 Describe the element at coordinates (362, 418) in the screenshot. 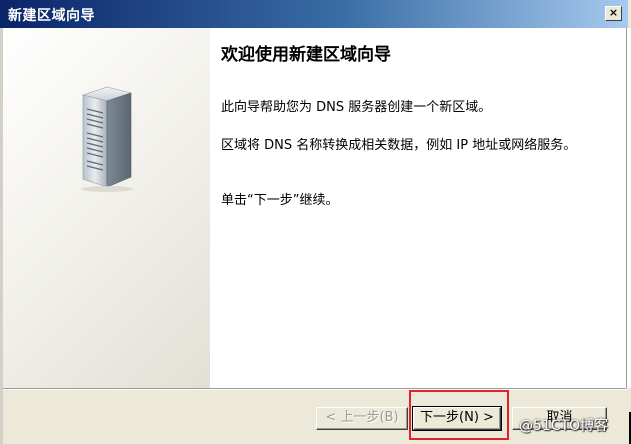

I see `back-button: < 上一步(B)` at that location.